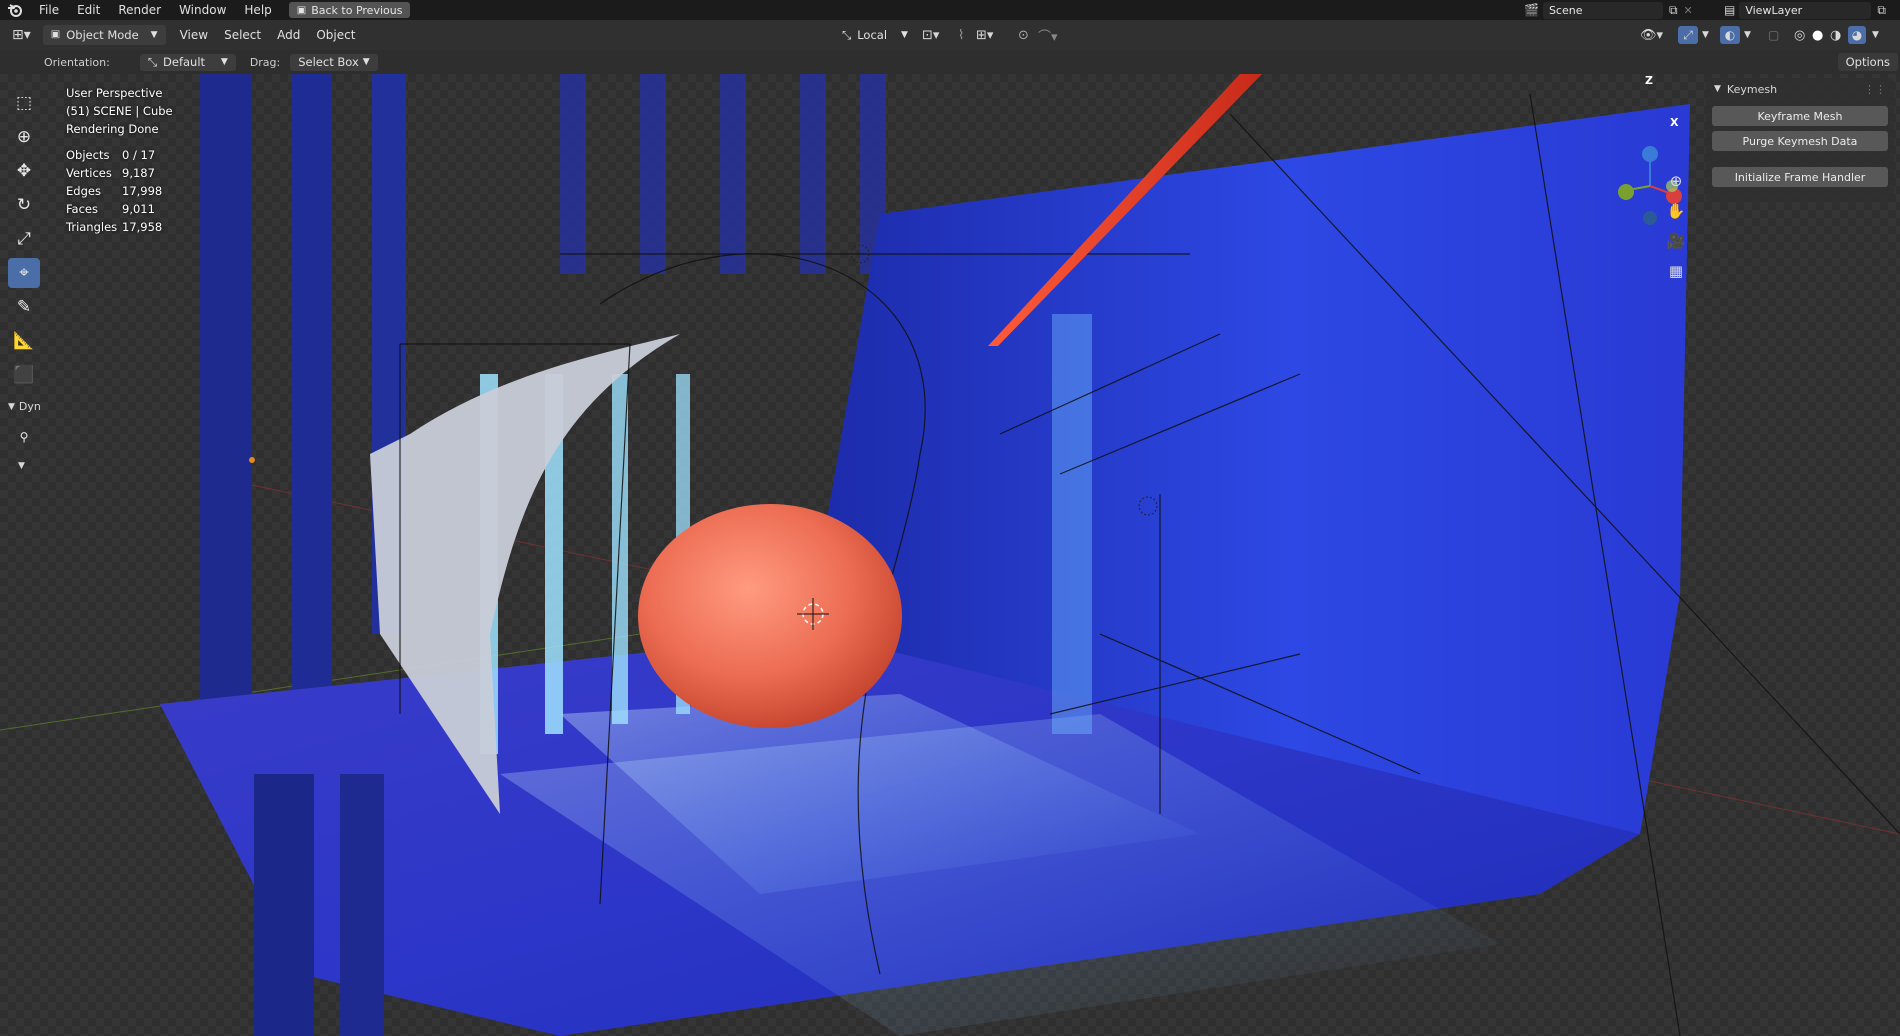  I want to click on stat-value: 9,187, so click(138, 173).